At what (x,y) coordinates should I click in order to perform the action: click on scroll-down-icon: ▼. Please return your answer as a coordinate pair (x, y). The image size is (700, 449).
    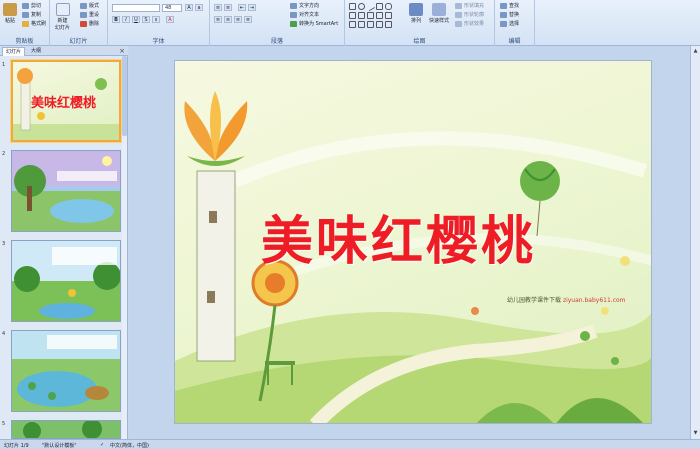
    Looking at the image, I should click on (695, 433).